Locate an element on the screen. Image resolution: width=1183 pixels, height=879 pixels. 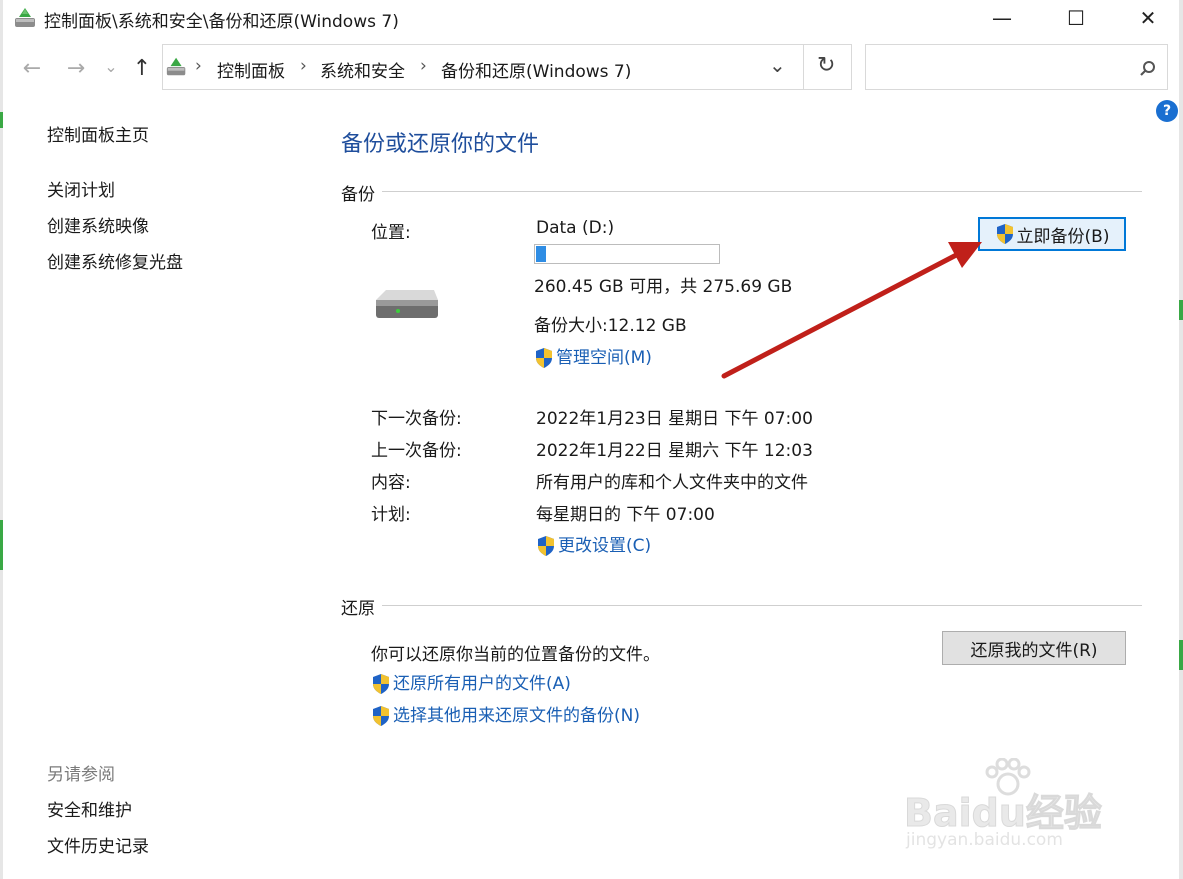
annotation-arrow-icon is located at coordinates (851, 310).